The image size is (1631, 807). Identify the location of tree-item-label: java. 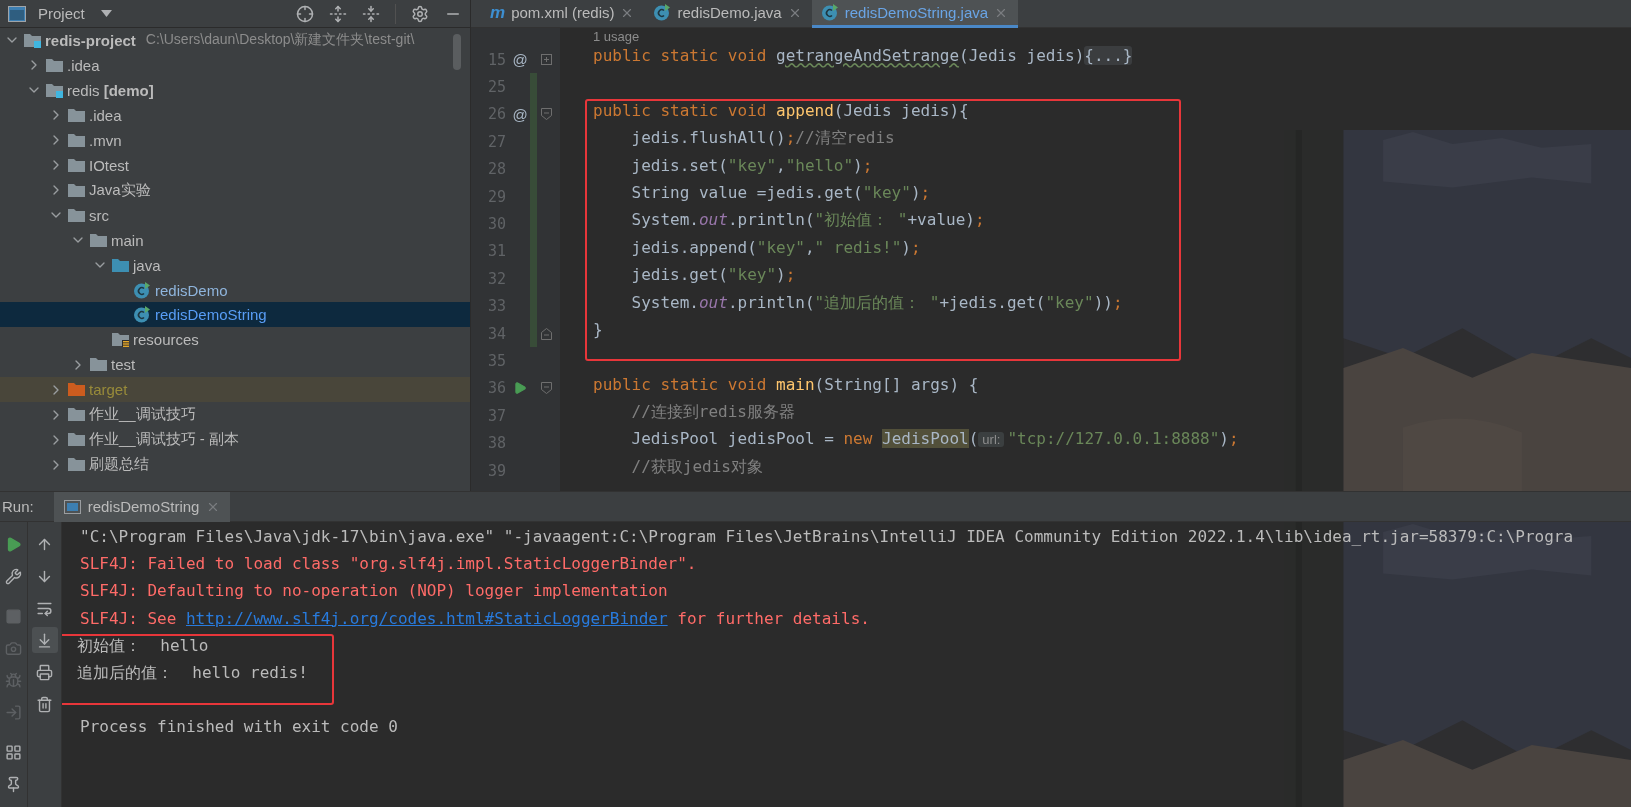
(147, 265).